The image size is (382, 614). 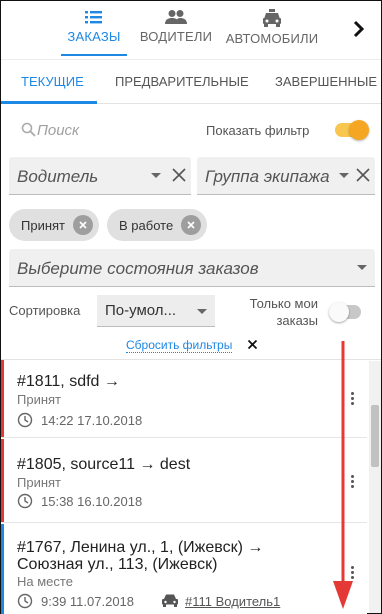 I want to click on status-chip: Принят, so click(x=54, y=225).